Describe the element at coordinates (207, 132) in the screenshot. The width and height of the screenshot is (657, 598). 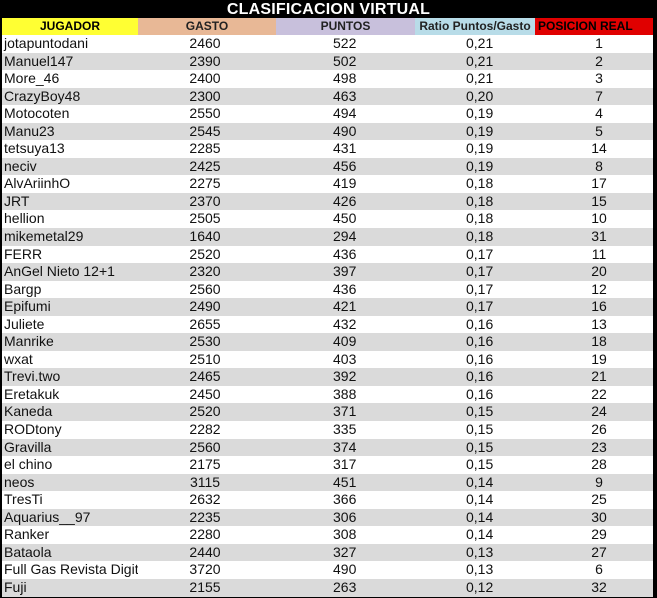
I see `cell-gasto: 2545` at that location.